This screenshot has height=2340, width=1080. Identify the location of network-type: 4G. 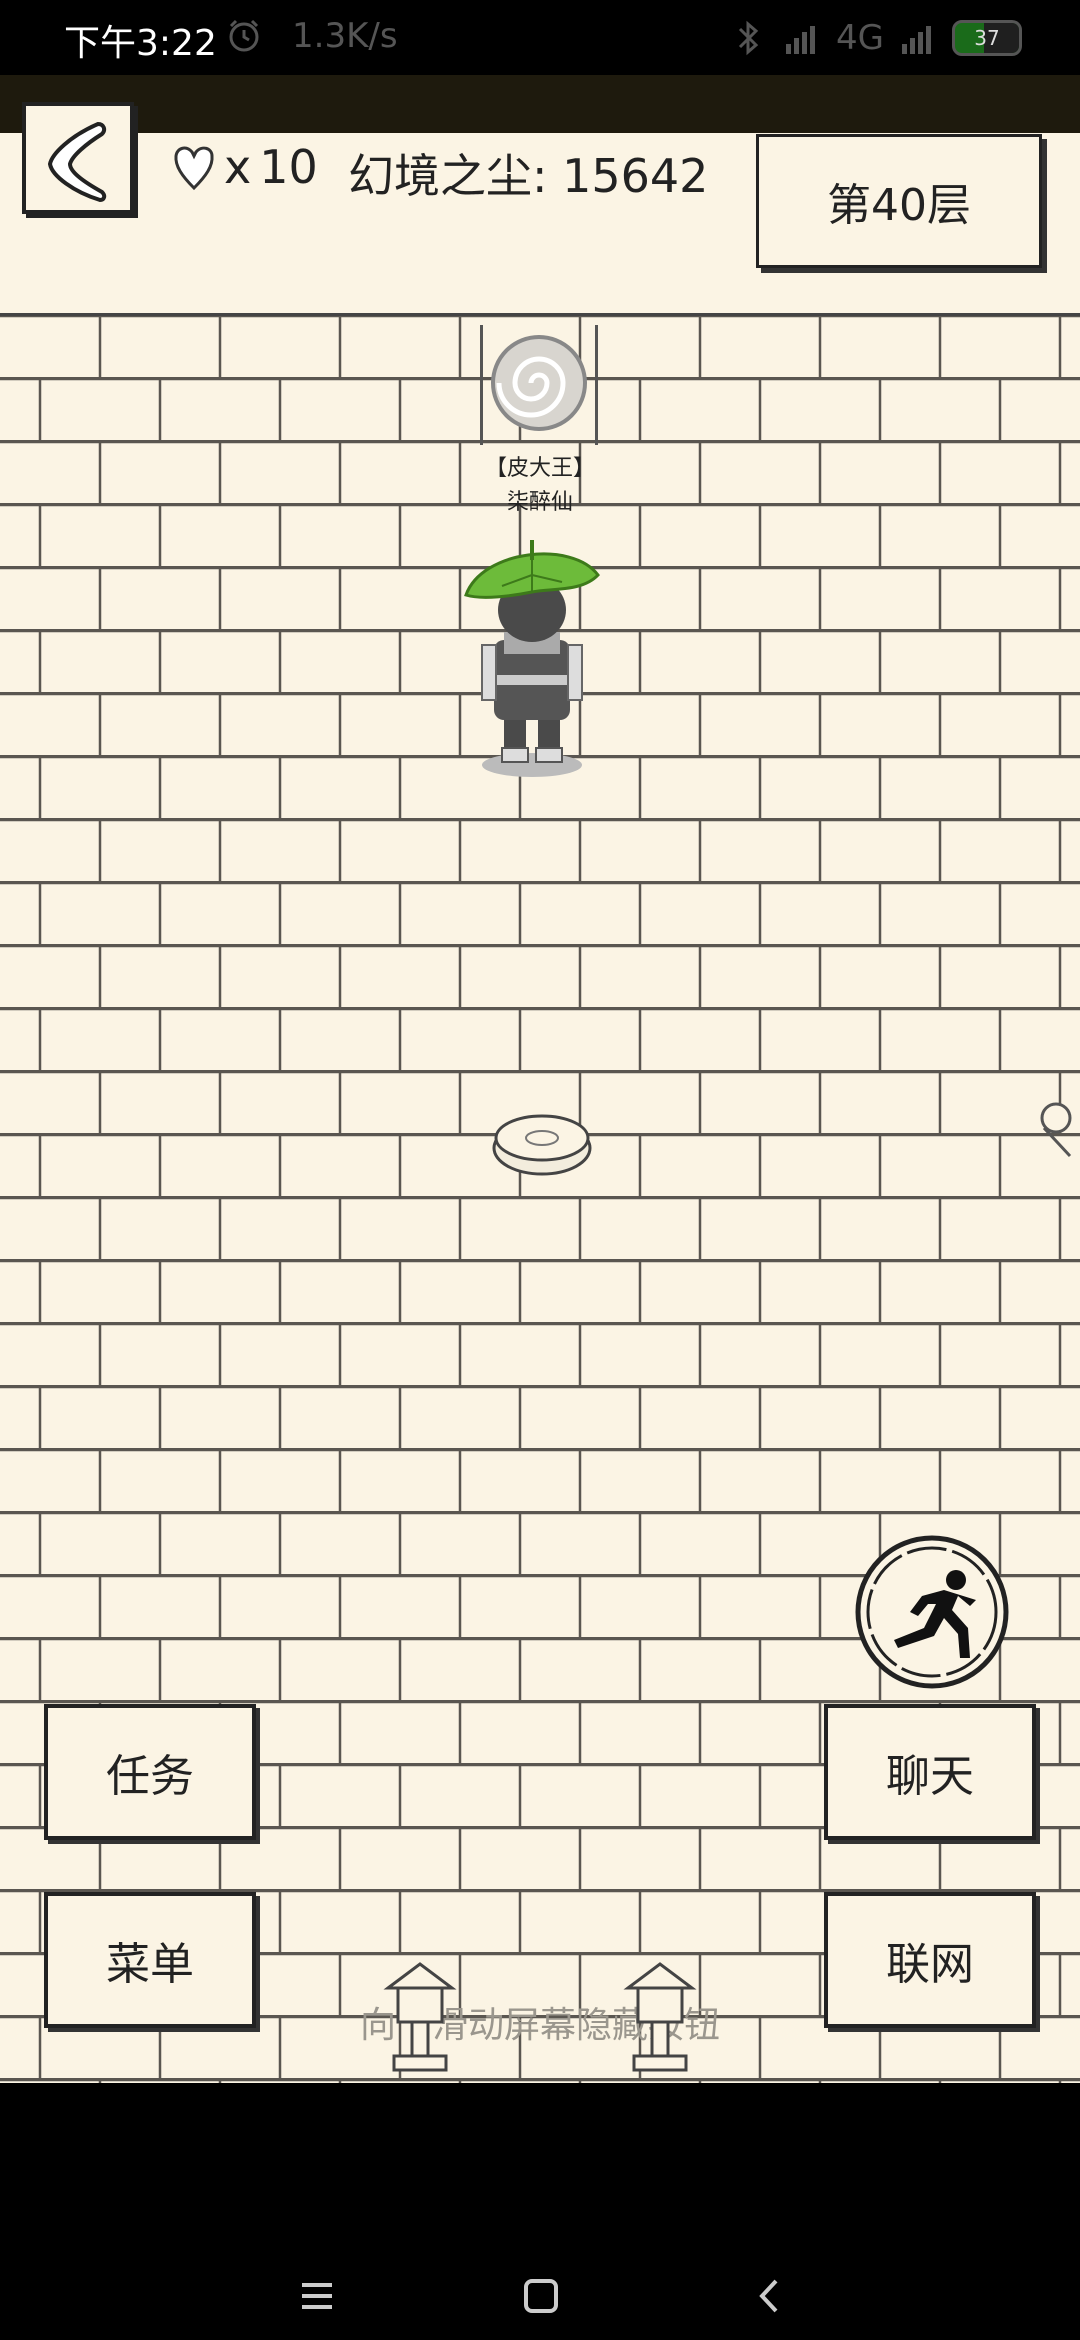
(860, 38).